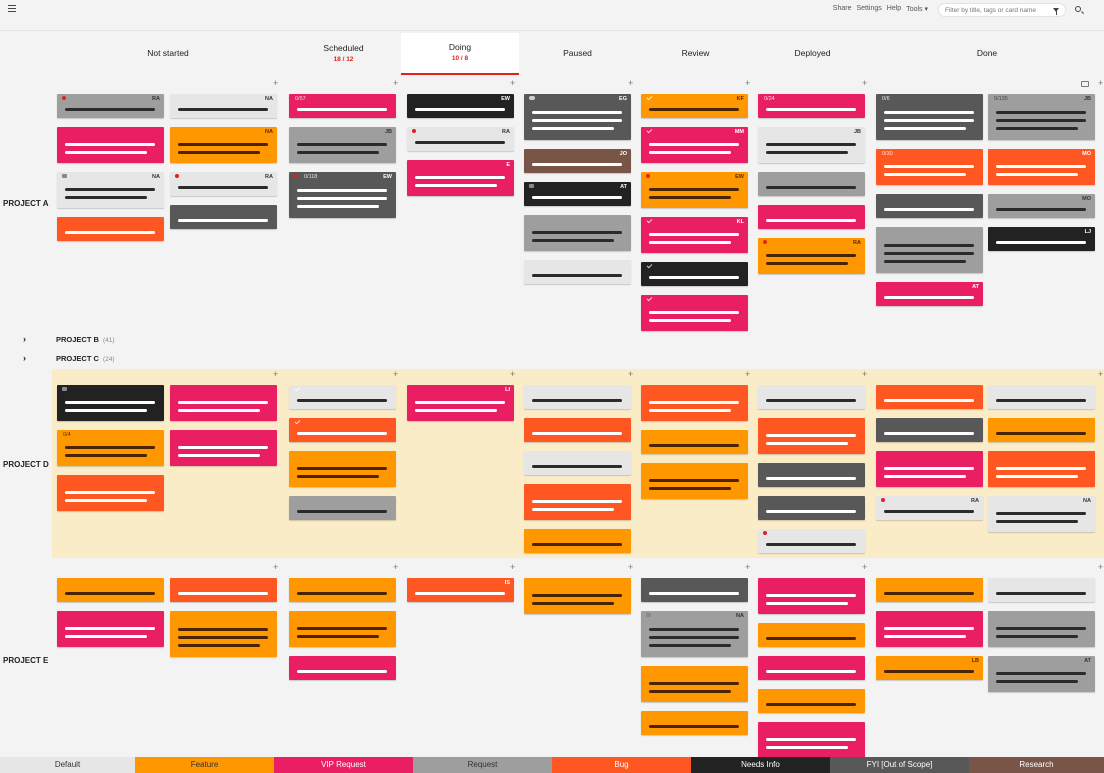 The image size is (1104, 773). Describe the element at coordinates (110, 448) in the screenshot. I see `card-feature: 0/4` at that location.